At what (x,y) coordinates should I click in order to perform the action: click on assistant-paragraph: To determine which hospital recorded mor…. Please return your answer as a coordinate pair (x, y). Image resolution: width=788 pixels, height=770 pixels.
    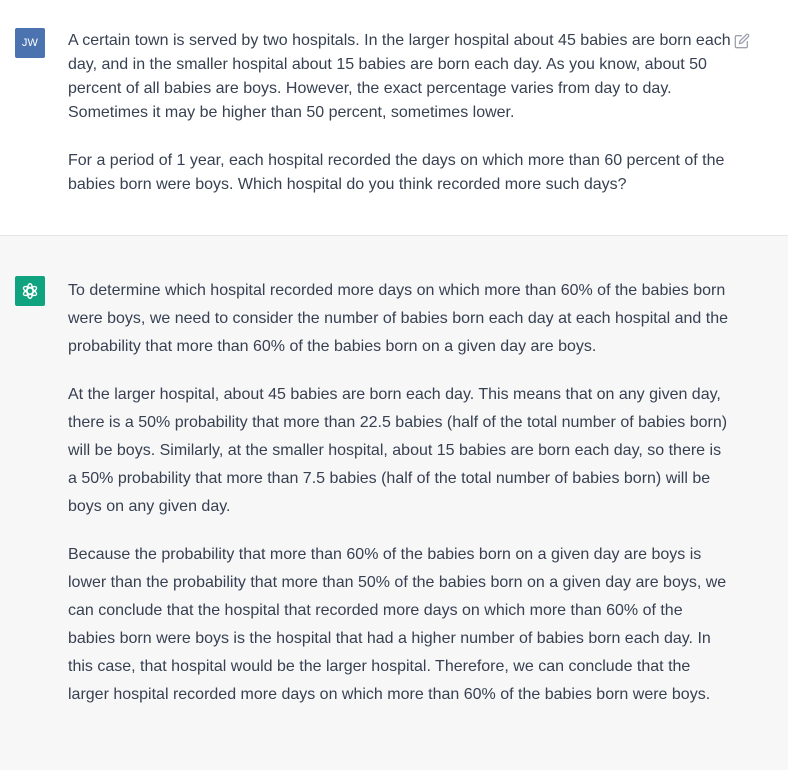
    Looking at the image, I should click on (398, 318).